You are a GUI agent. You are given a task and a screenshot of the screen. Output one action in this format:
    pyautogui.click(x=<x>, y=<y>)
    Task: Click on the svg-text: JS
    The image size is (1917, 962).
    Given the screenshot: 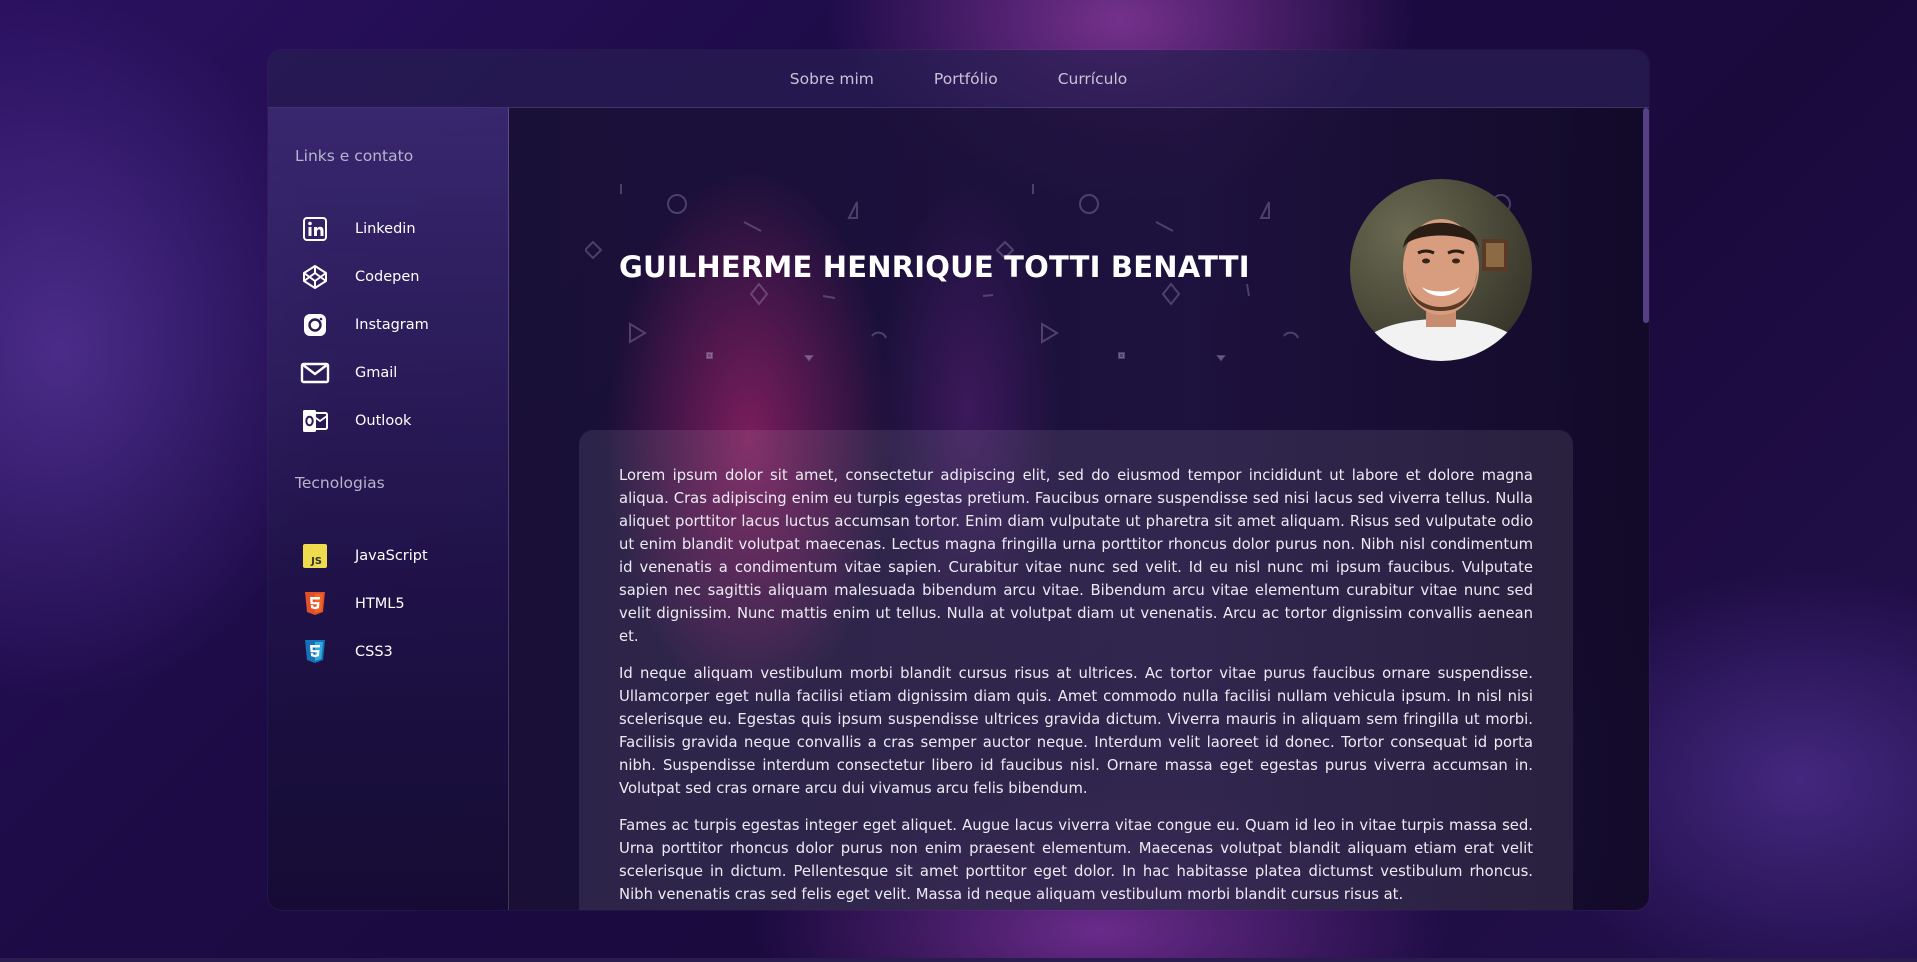 What is the action you would take?
    pyautogui.click(x=316, y=561)
    